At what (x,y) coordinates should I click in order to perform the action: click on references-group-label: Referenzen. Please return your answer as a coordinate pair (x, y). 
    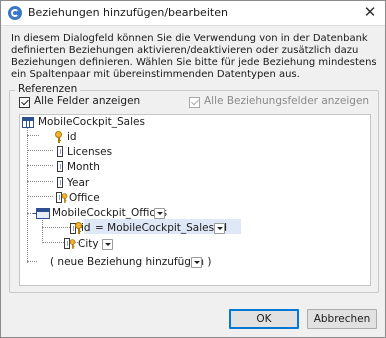
    Looking at the image, I should click on (48, 89).